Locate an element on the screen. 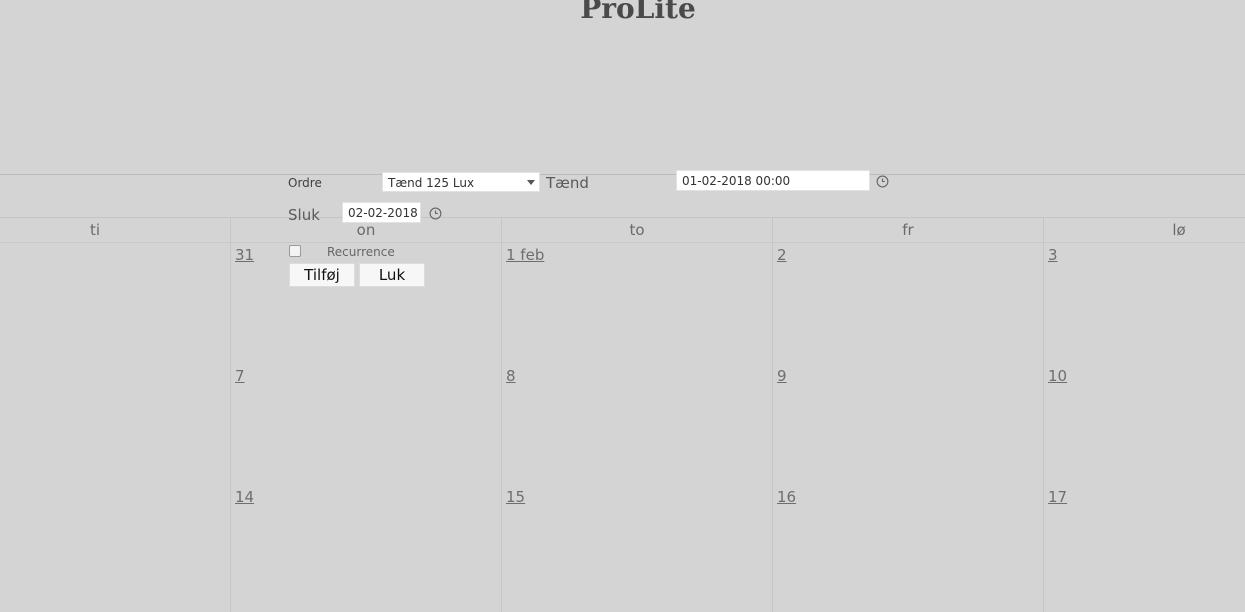  day-header-thursday: to is located at coordinates (637, 230).